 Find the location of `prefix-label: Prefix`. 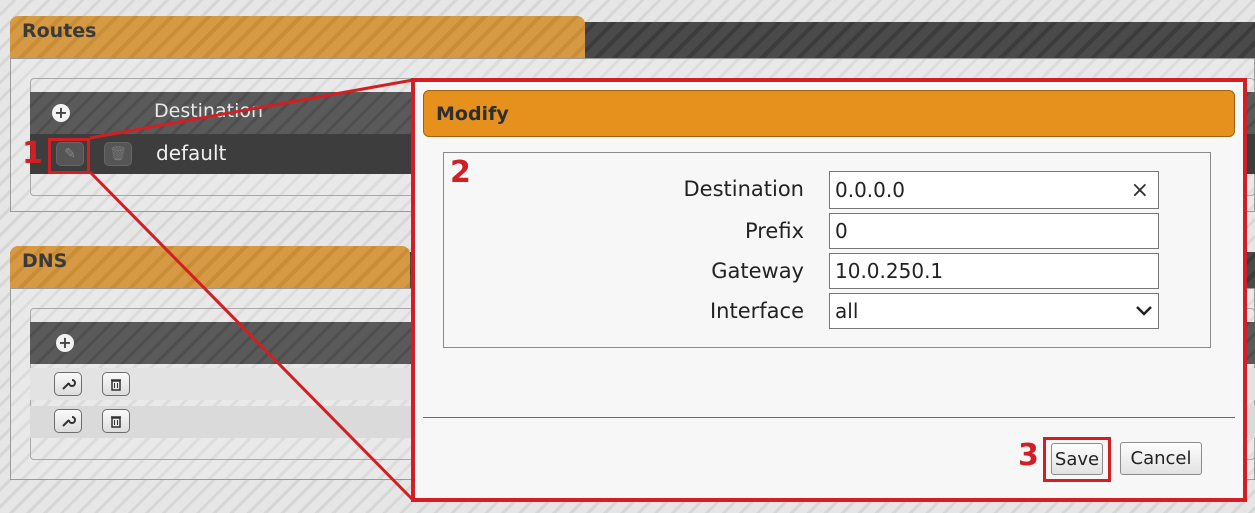

prefix-label: Prefix is located at coordinates (774, 231).